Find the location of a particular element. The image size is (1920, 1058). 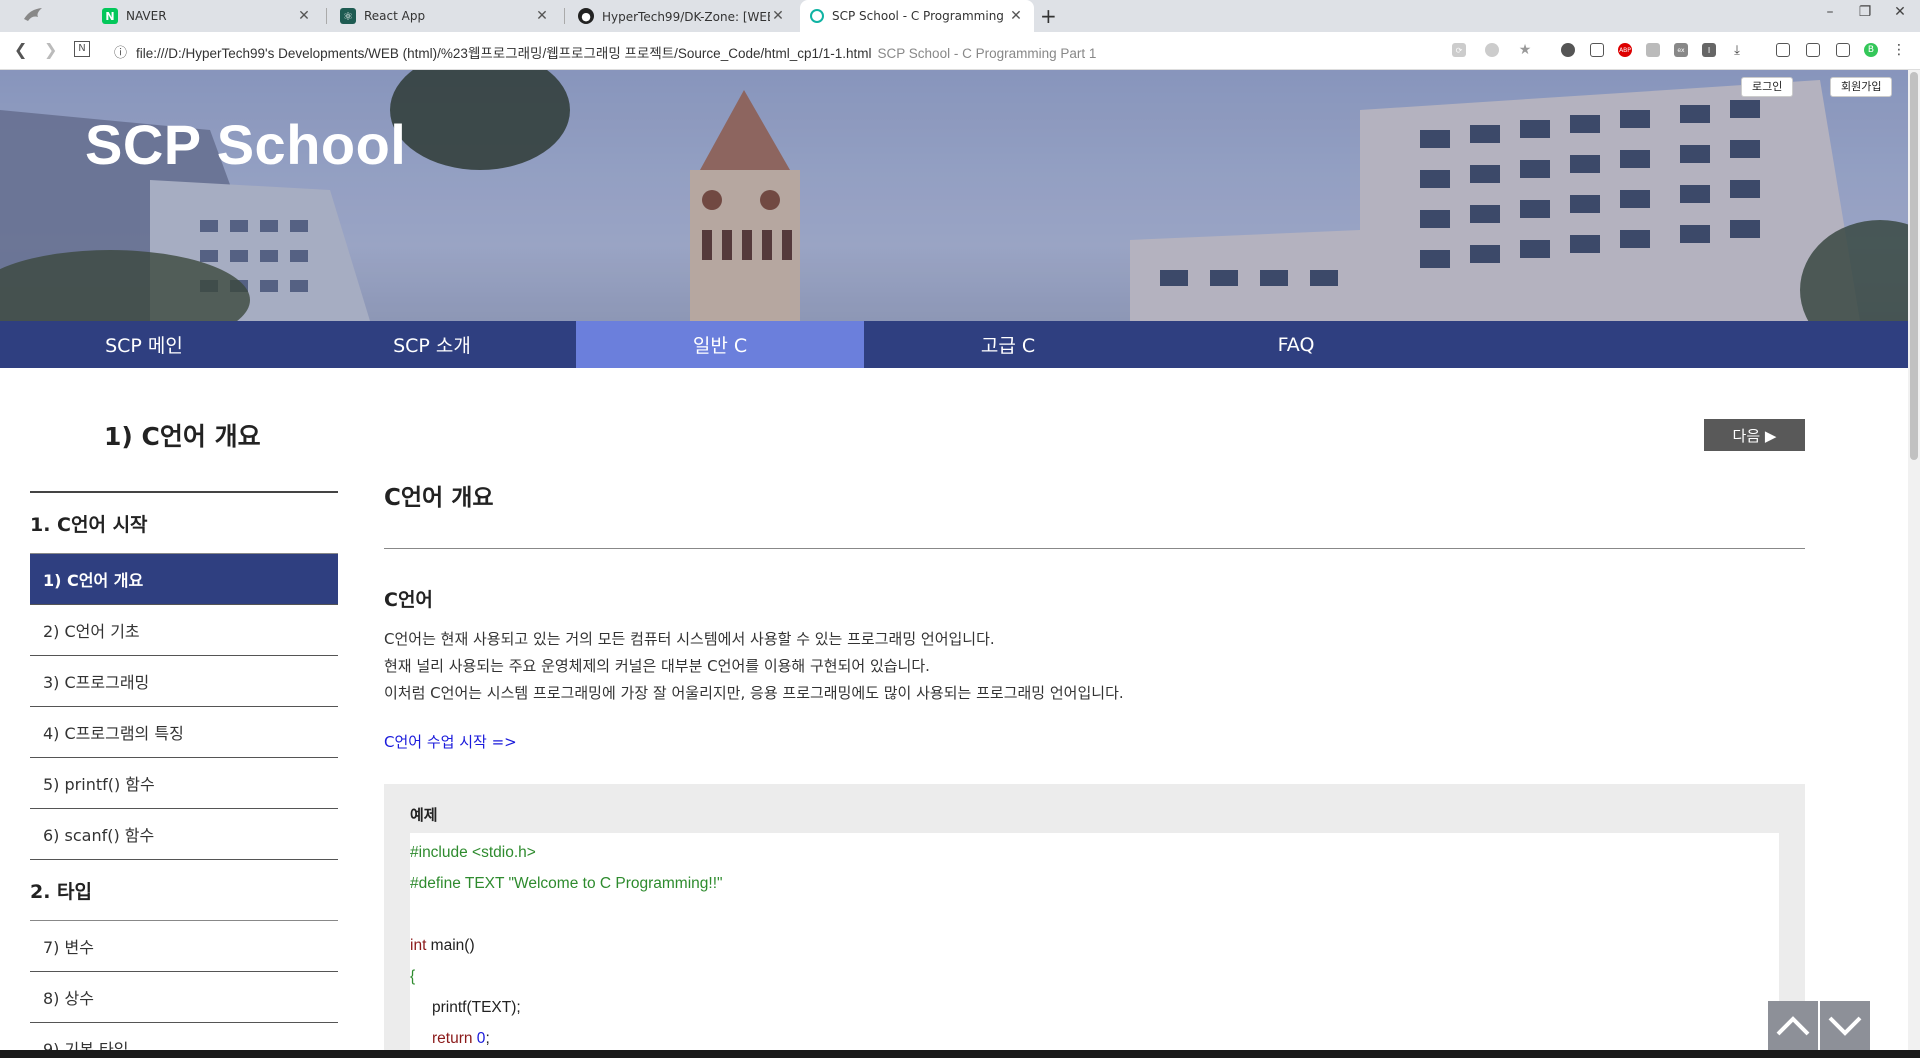

tab-scp-school: SCP School - C Programming P ✕ is located at coordinates (917, 16).